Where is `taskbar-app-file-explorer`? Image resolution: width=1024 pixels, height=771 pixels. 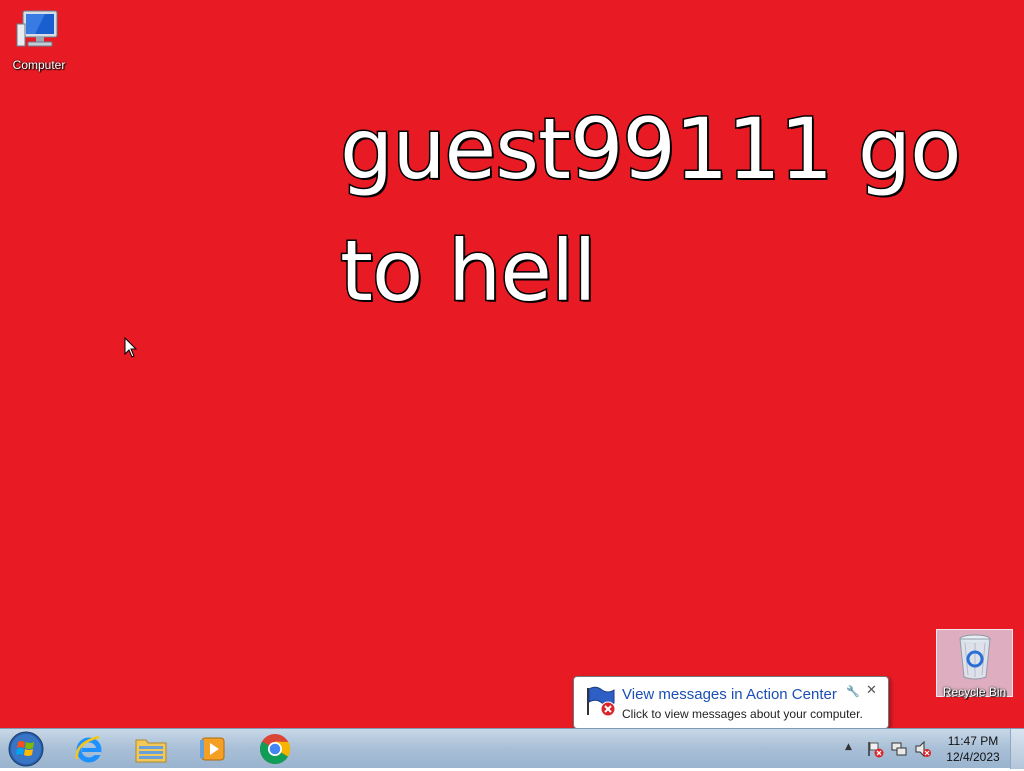 taskbar-app-file-explorer is located at coordinates (151, 749).